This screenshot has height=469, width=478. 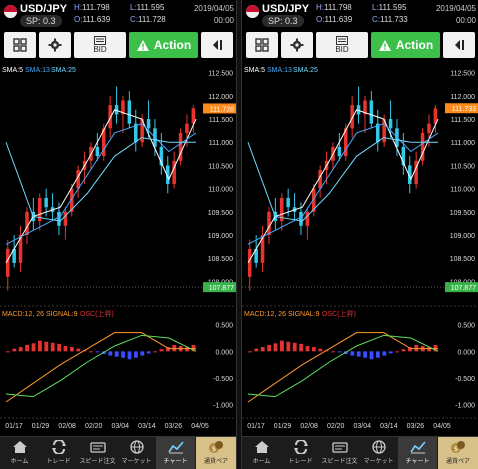 What do you see at coordinates (465, 379) in the screenshot?
I see `macd-tick-label: -0.500` at bounding box center [465, 379].